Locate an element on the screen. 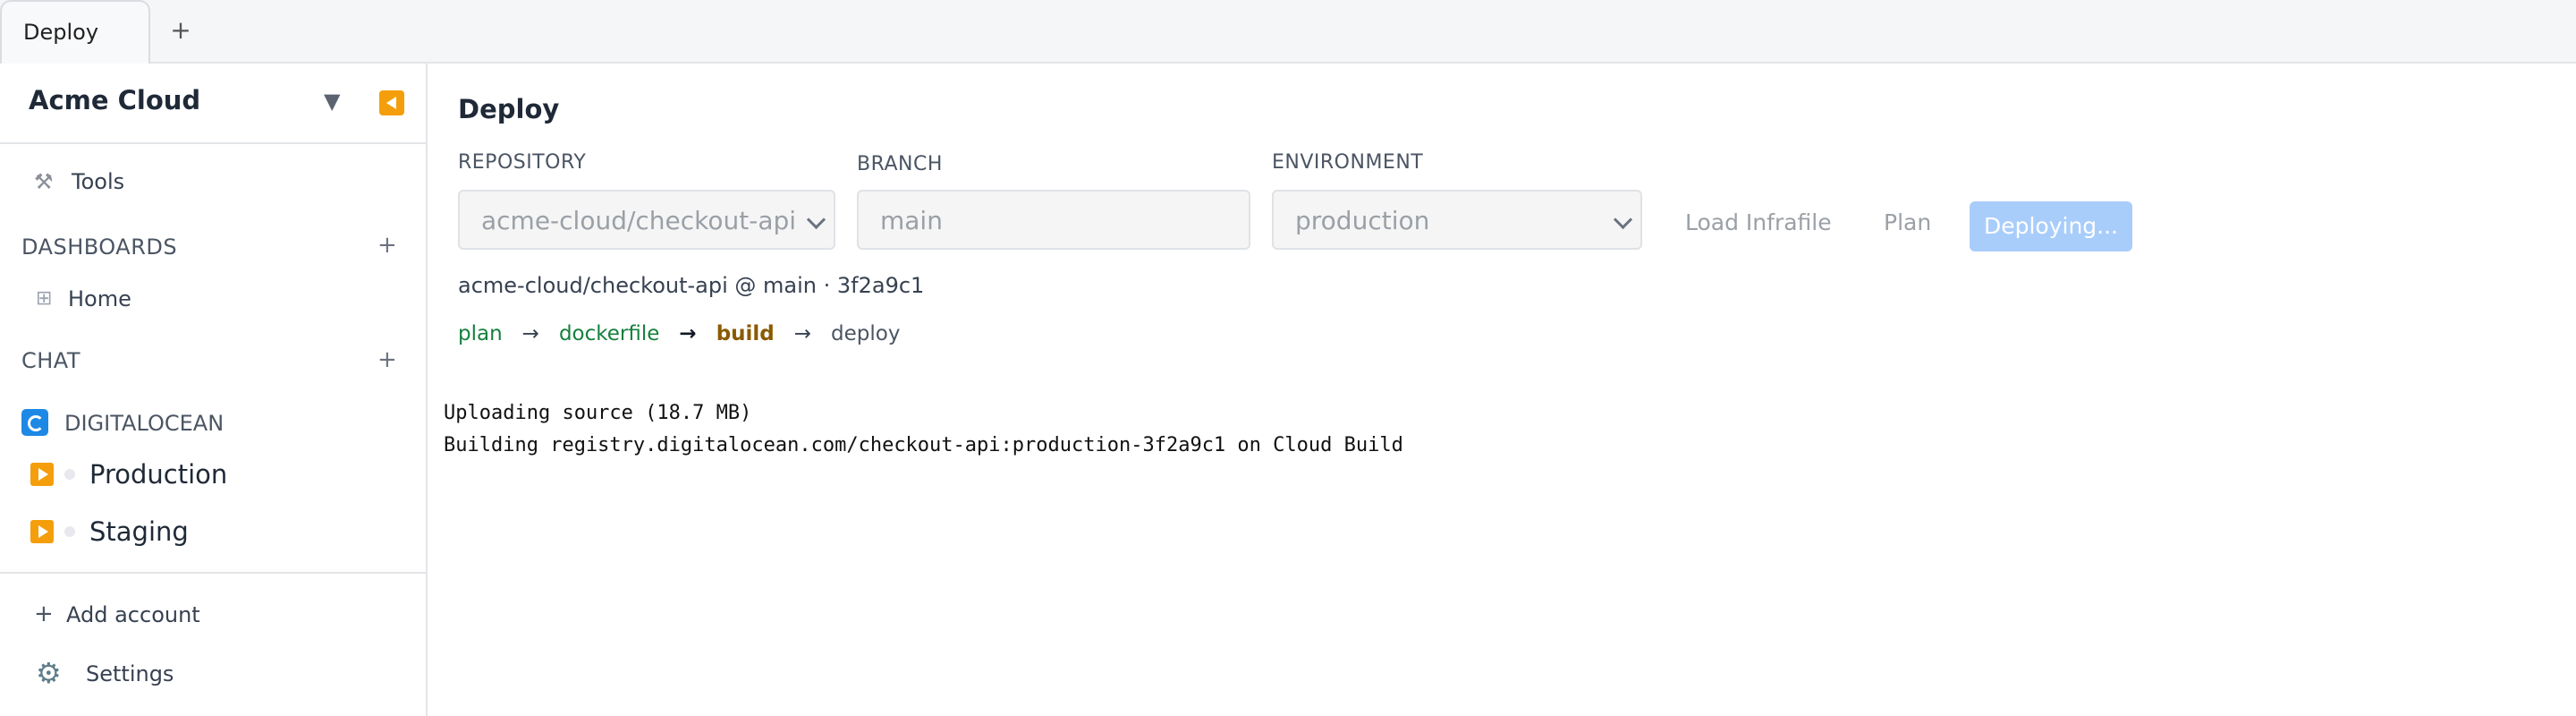  digitalocean-icon is located at coordinates (34, 422).